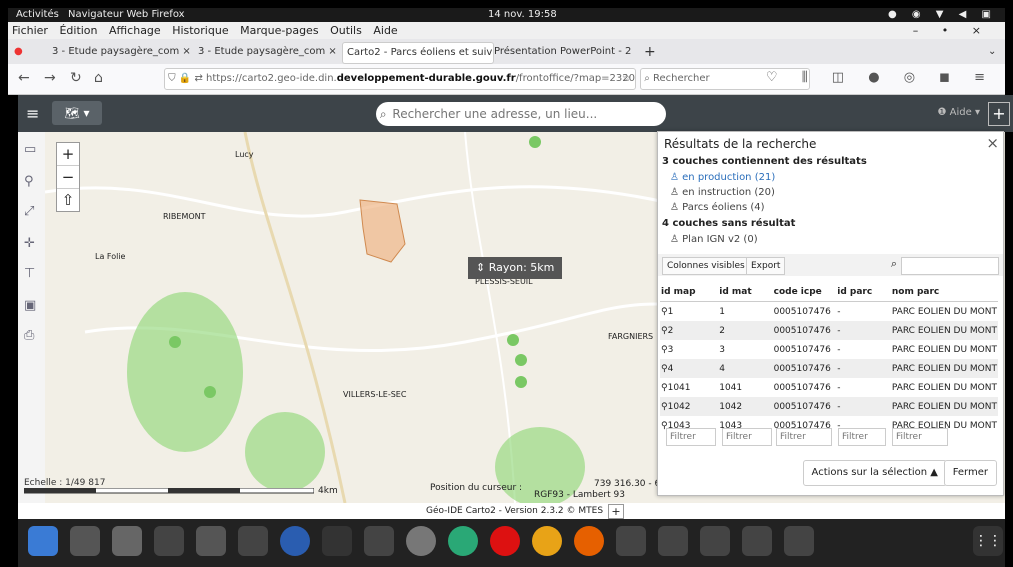 This screenshot has width=1013, height=567. Describe the element at coordinates (29, 243) in the screenshot. I see `crosshair-icon: ✛` at that location.